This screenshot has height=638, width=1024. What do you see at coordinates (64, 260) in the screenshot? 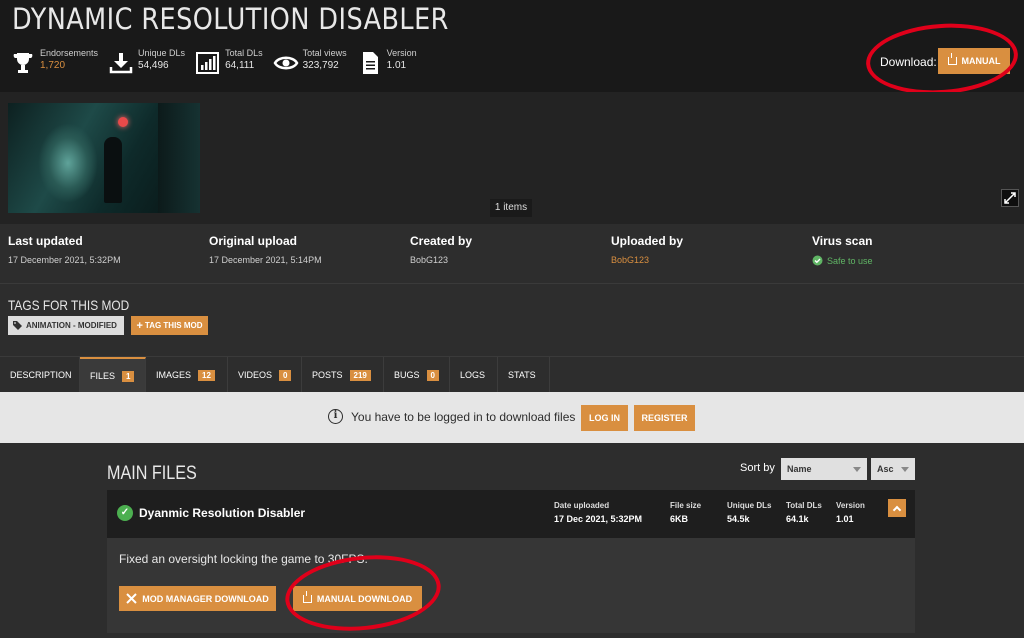
I see `info-value: 17 December 2021, 5:32PM` at bounding box center [64, 260].